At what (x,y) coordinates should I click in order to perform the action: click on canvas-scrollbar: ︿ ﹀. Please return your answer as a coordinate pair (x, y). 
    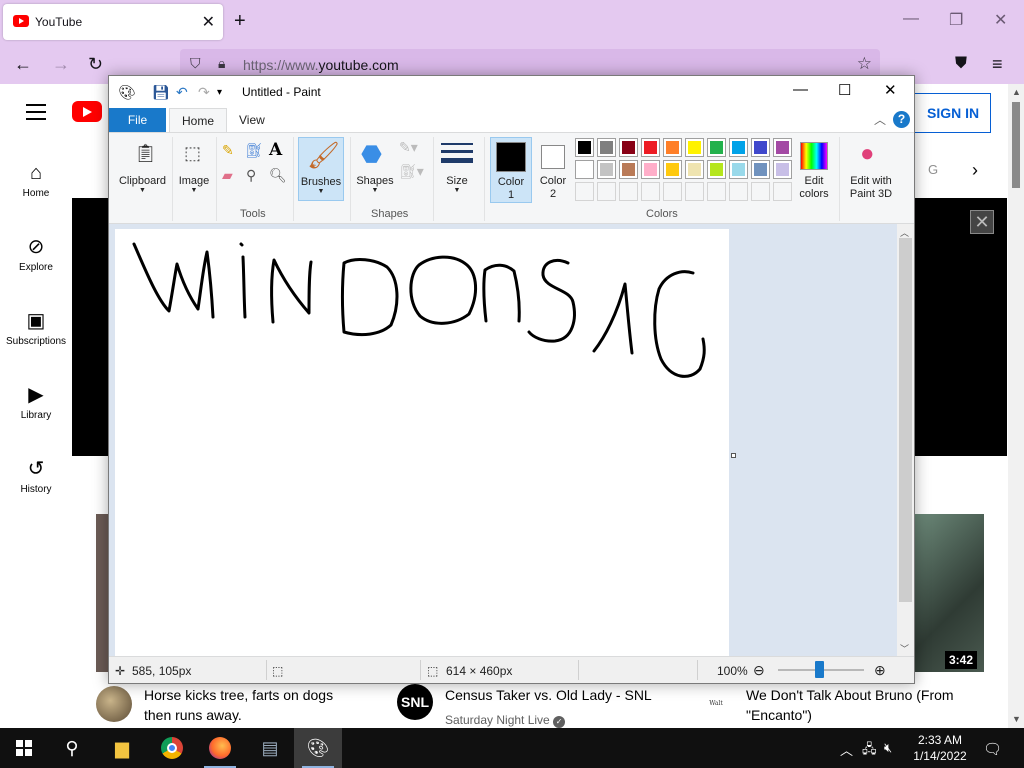
    Looking at the image, I should click on (905, 440).